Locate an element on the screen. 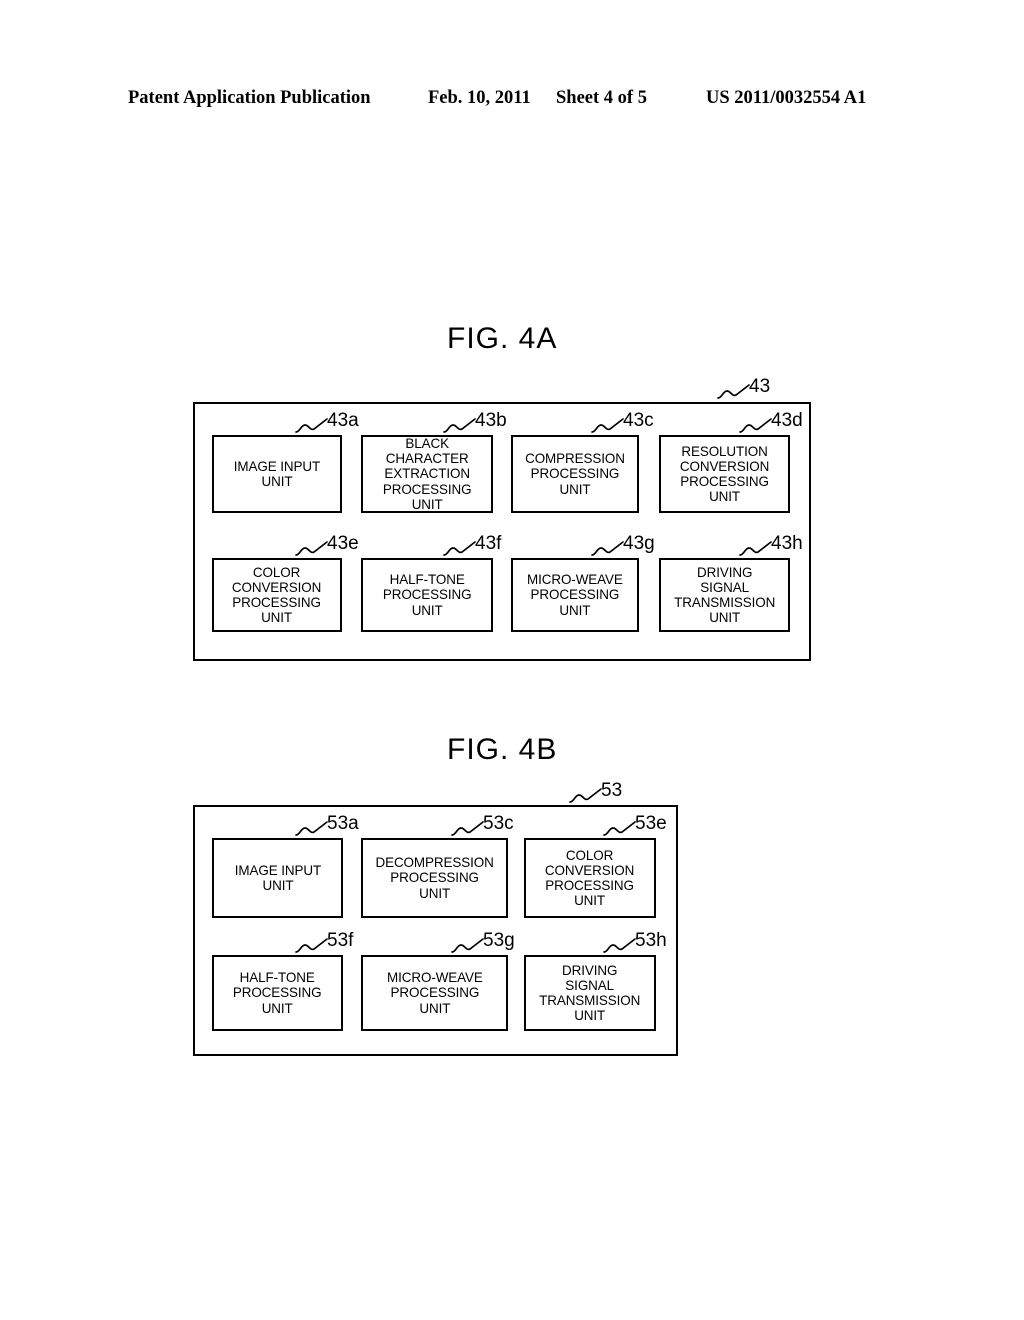 This screenshot has height=1320, width=1024. reference-number-label: 43e is located at coordinates (343, 543).